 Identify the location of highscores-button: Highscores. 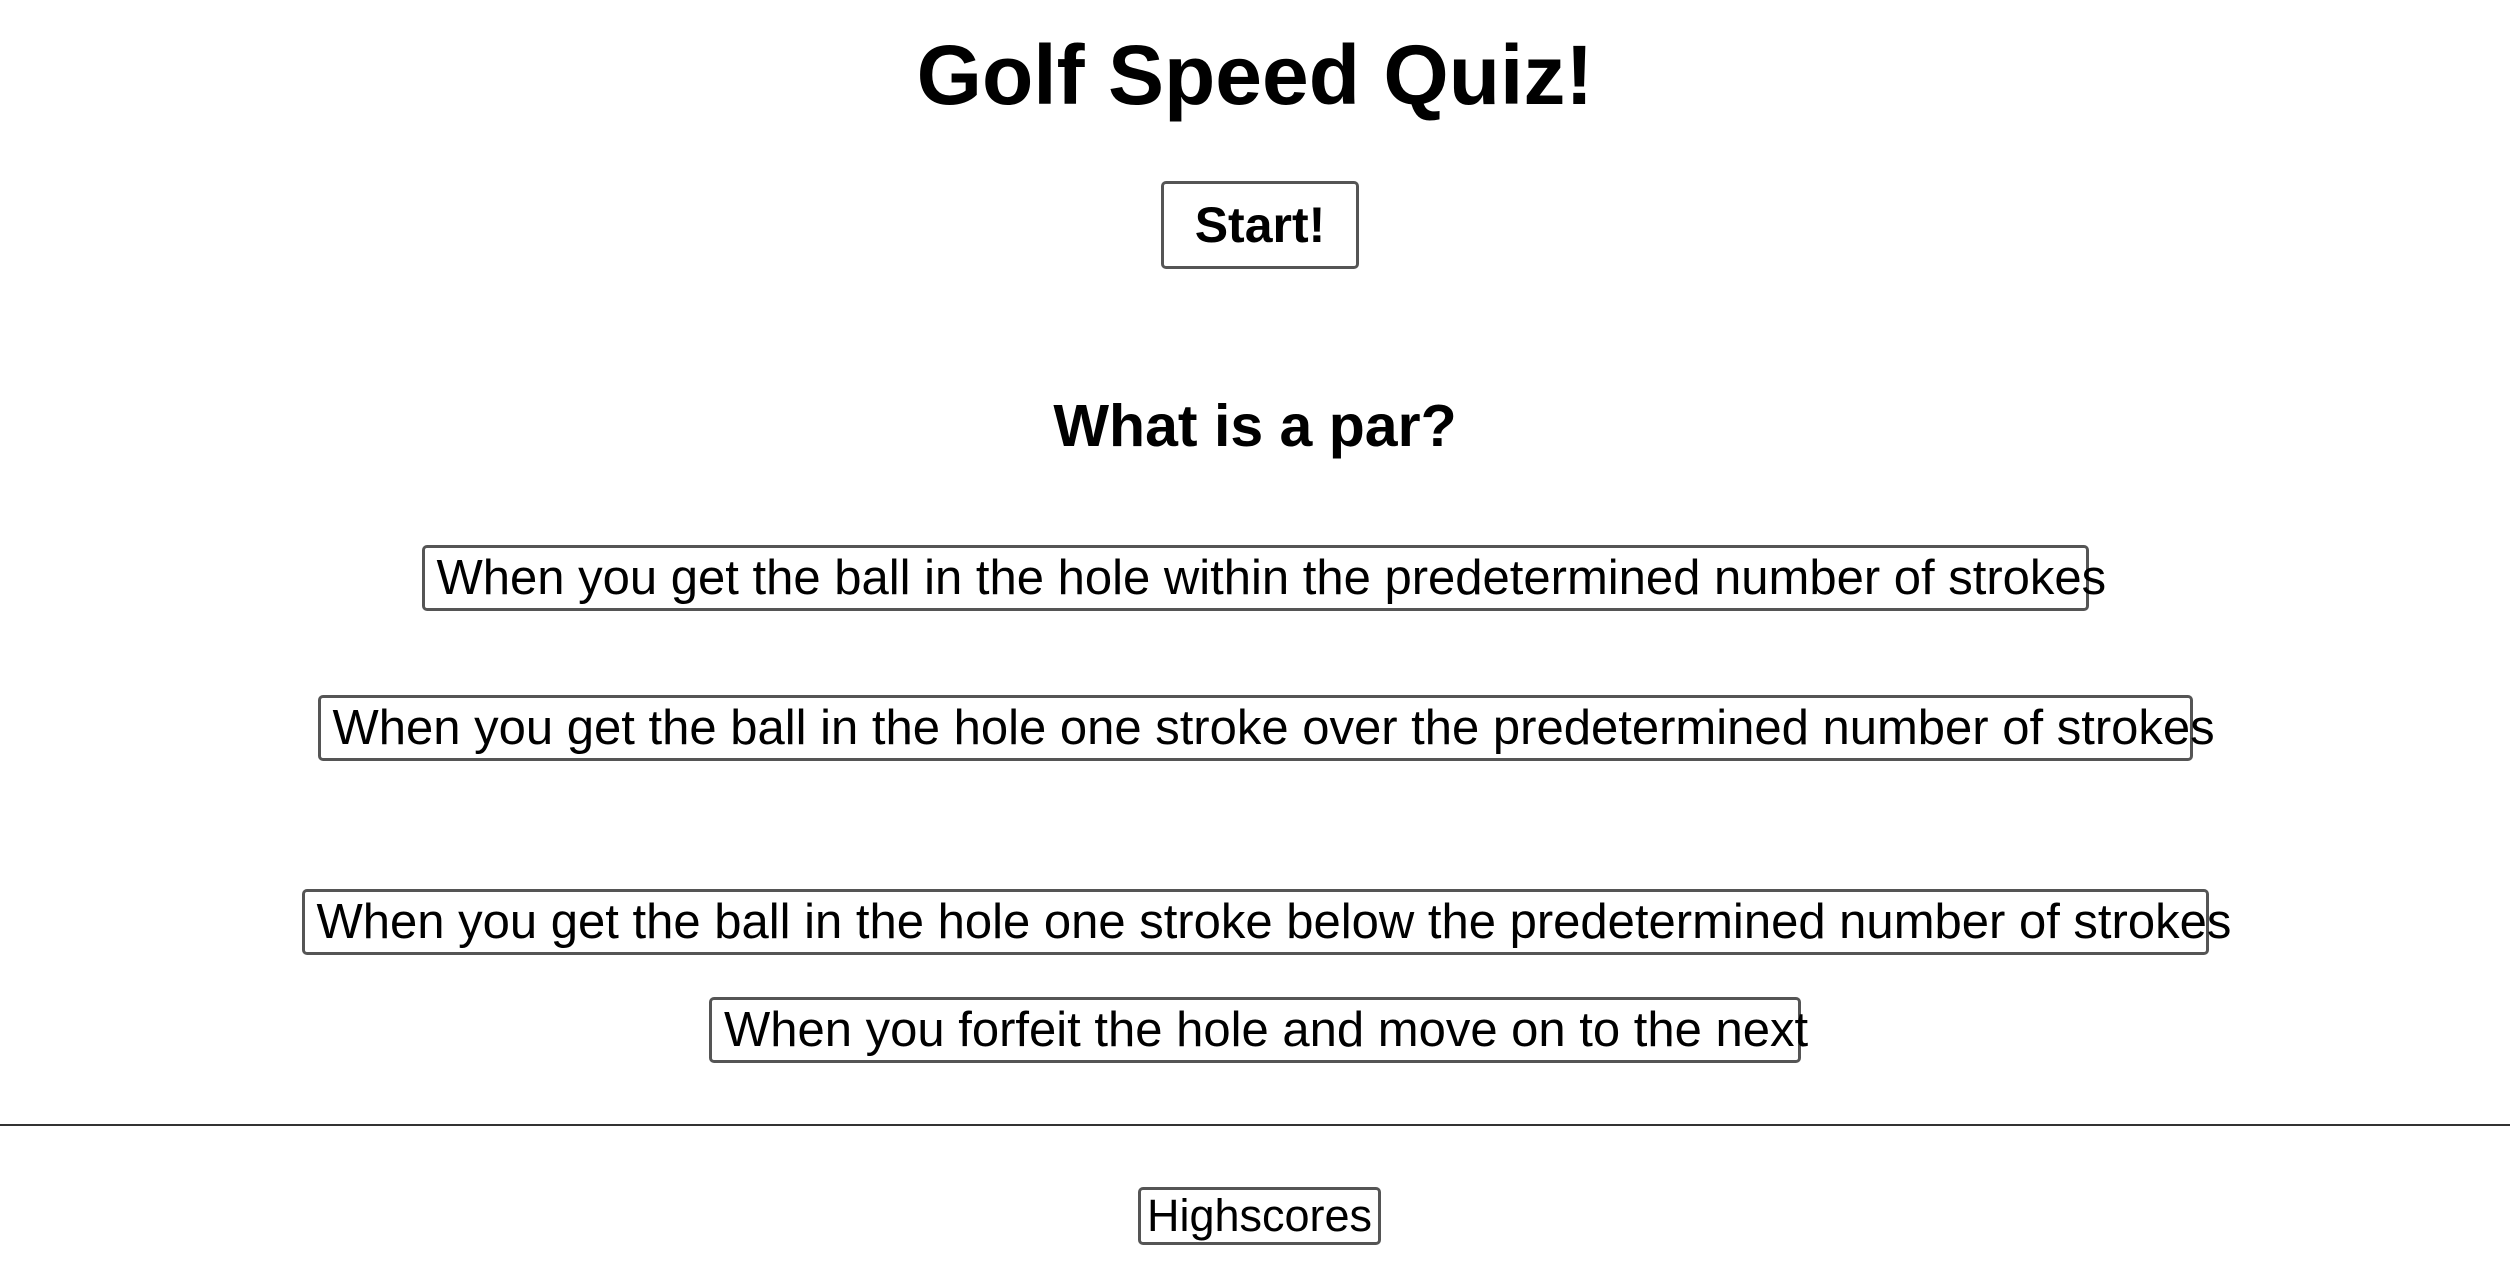
(1259, 1216).